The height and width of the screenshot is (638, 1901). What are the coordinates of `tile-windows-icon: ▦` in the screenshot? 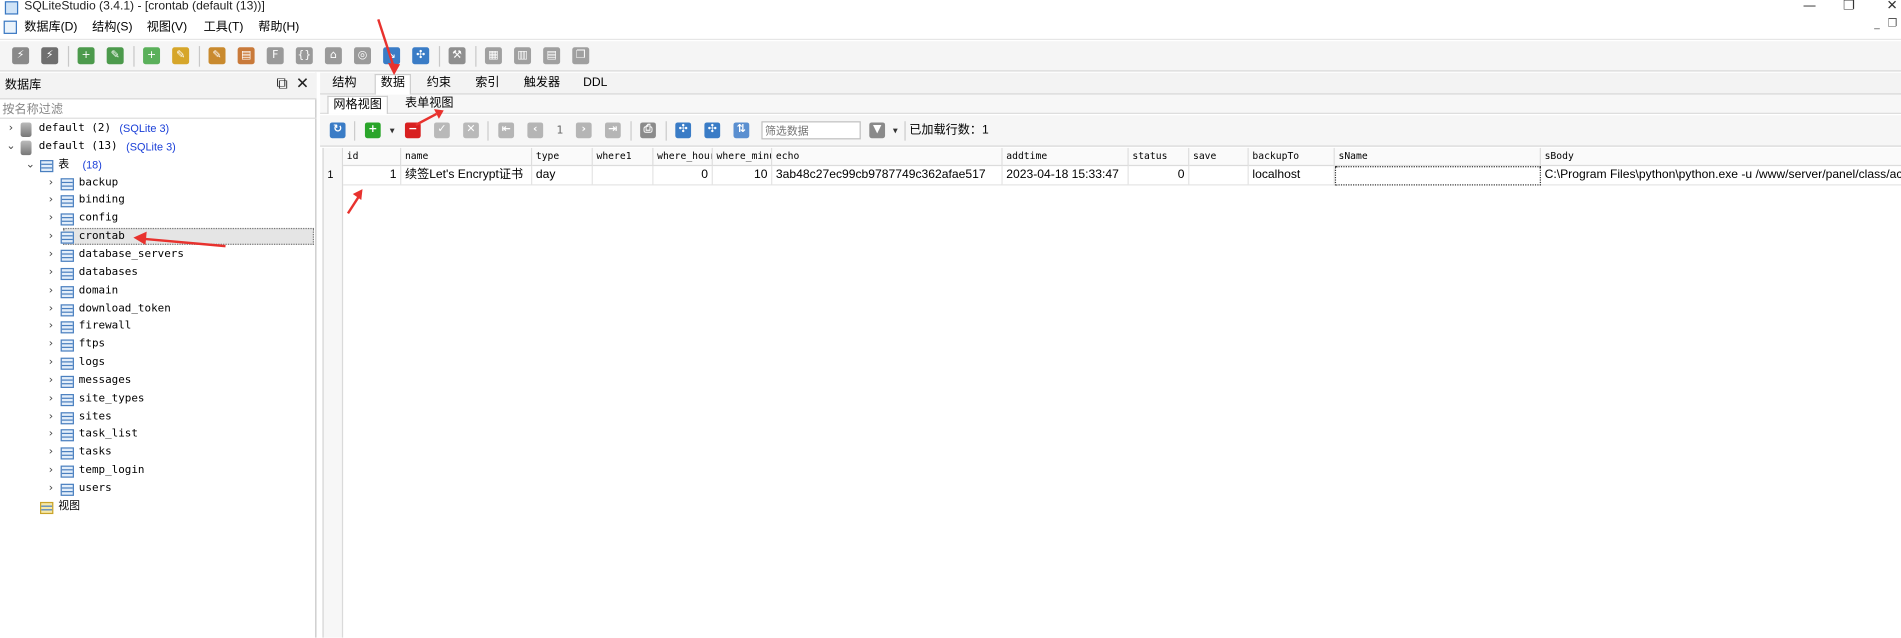 It's located at (493, 56).